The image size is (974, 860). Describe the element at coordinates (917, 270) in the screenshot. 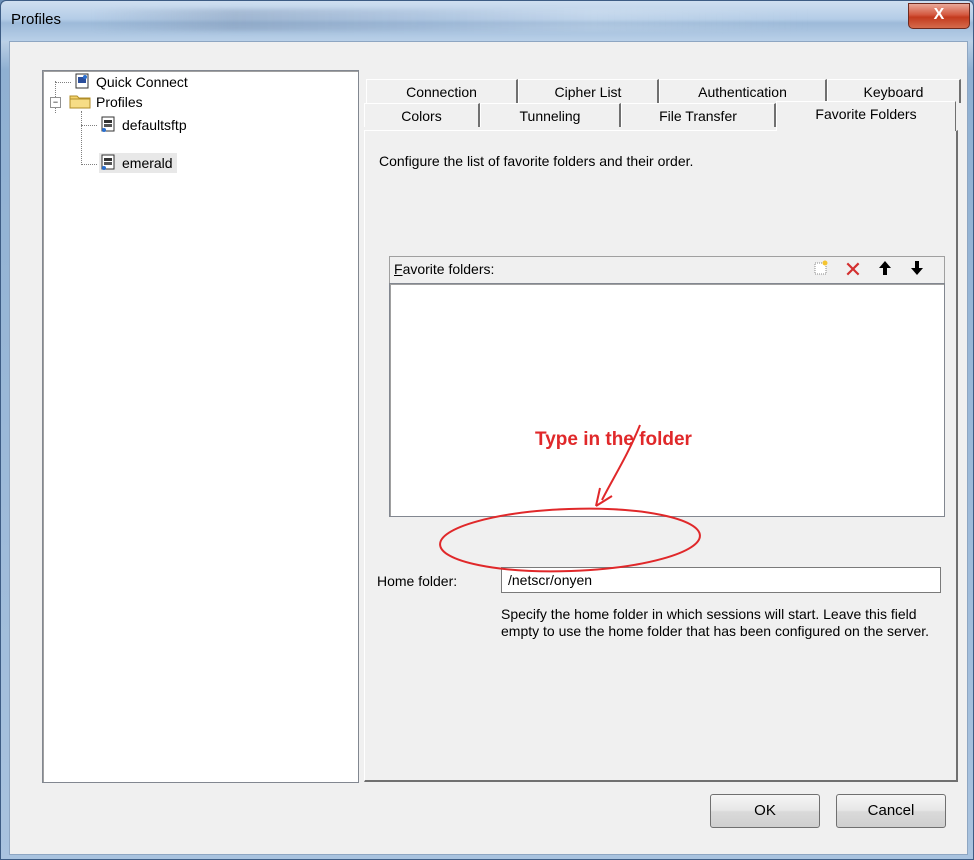

I see `move-down-icon` at that location.